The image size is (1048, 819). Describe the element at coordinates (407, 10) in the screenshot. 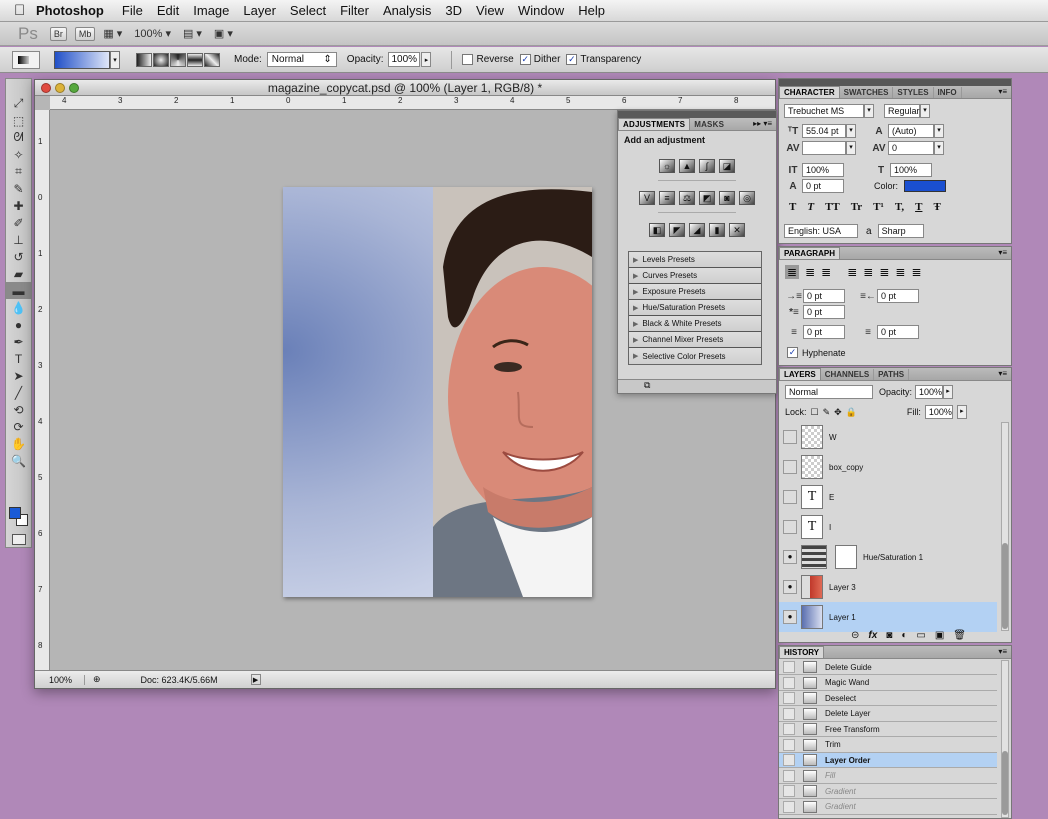

I see `menu-analysis: Analysis` at that location.